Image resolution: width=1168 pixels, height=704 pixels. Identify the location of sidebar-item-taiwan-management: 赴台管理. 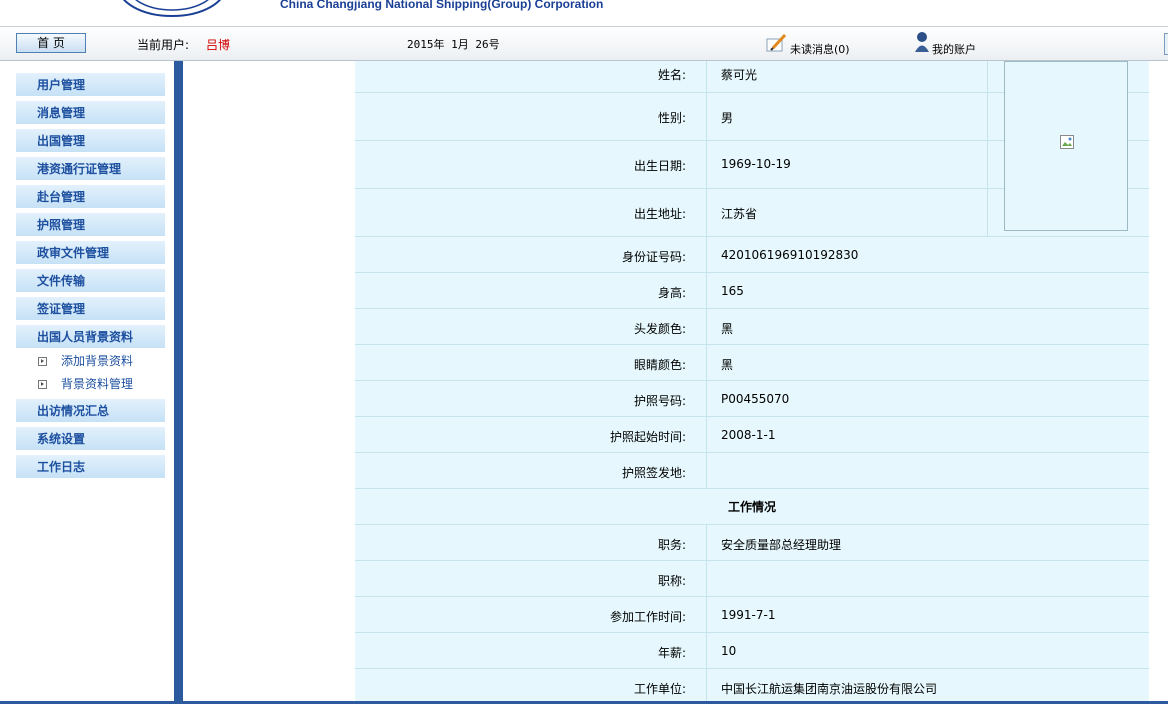
(90, 197).